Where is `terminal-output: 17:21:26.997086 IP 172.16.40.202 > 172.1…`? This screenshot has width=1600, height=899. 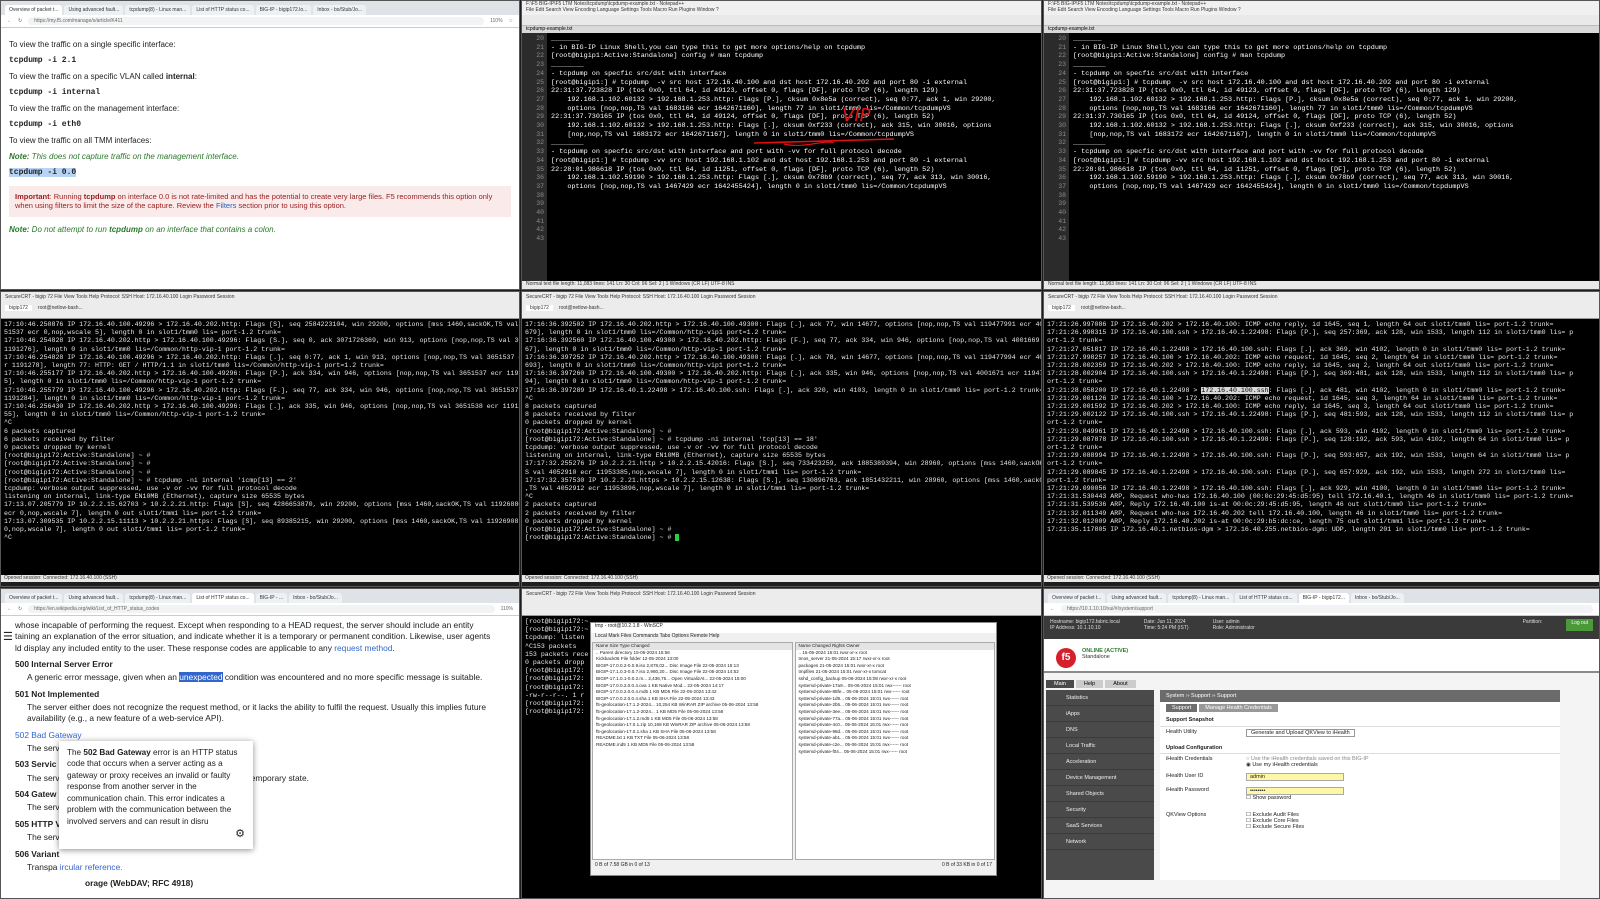
terminal-output: 17:21:26.997086 IP 172.16.40.202 > 172.1… is located at coordinates (1321, 447).